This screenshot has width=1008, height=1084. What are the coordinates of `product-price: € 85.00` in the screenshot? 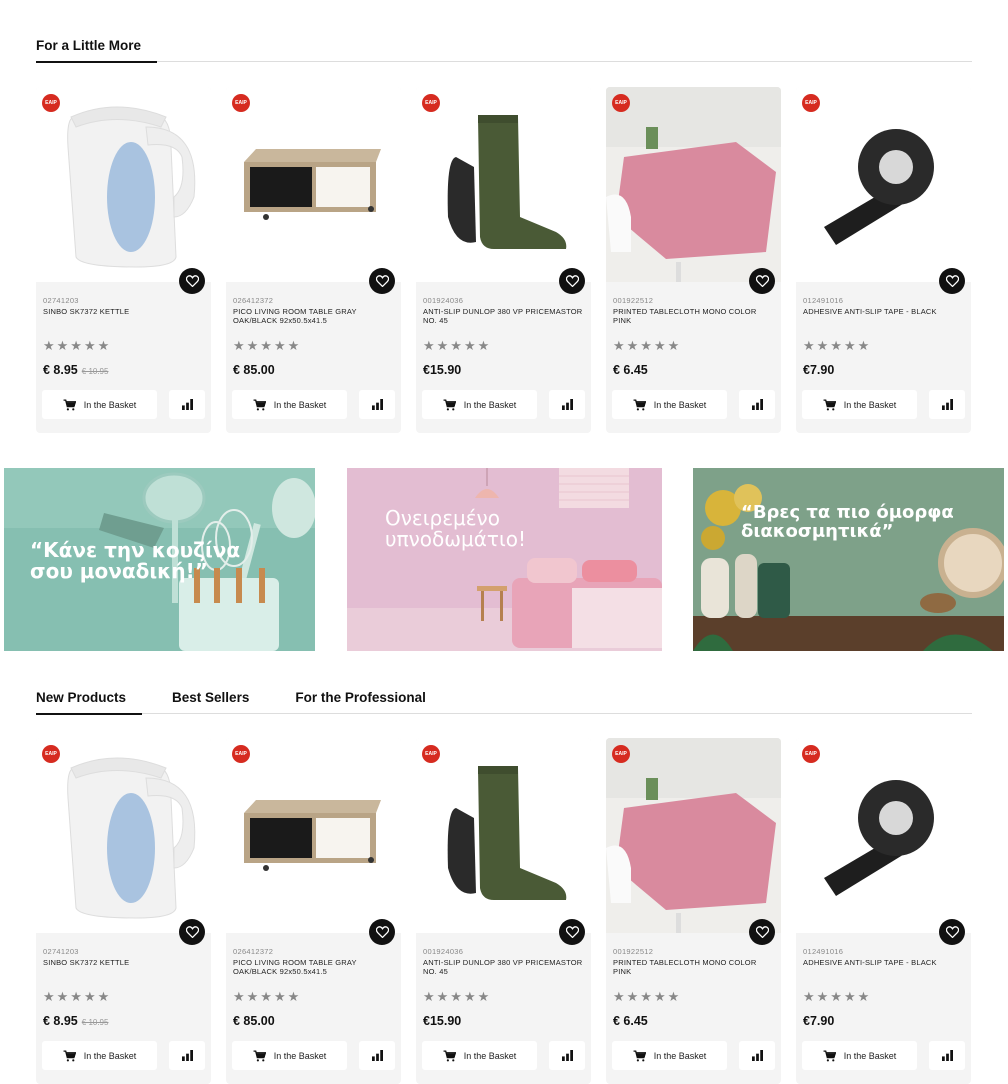 It's located at (254, 1021).